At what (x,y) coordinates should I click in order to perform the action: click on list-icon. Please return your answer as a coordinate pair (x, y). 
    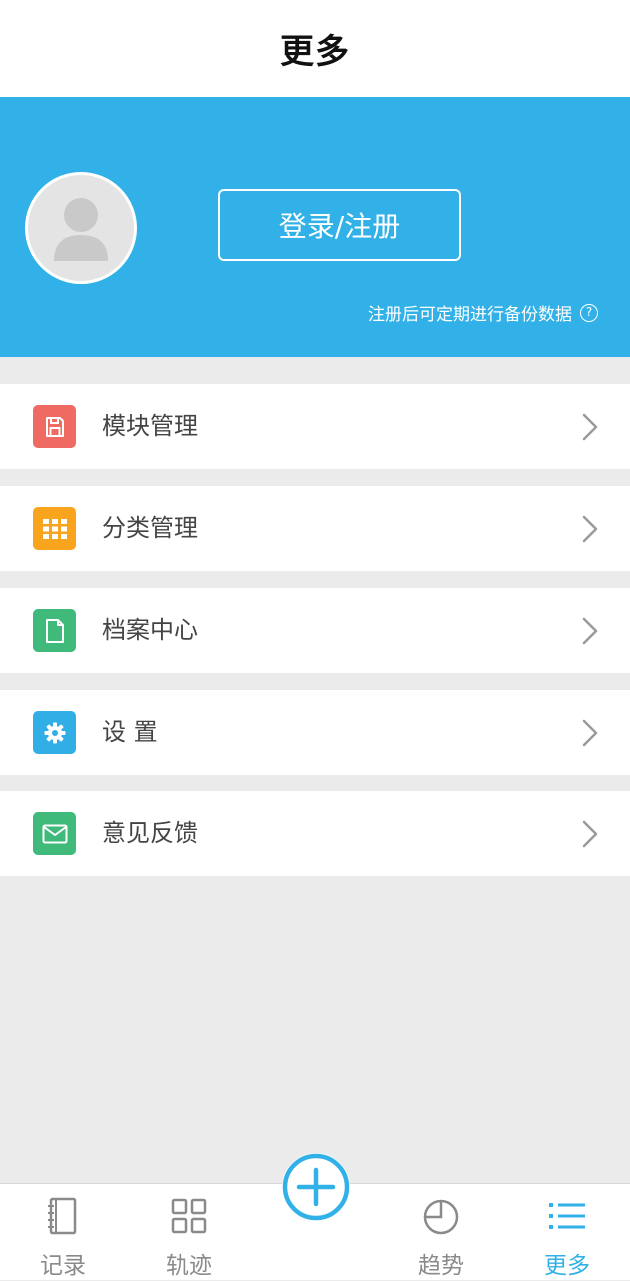
    Looking at the image, I should click on (567, 1216).